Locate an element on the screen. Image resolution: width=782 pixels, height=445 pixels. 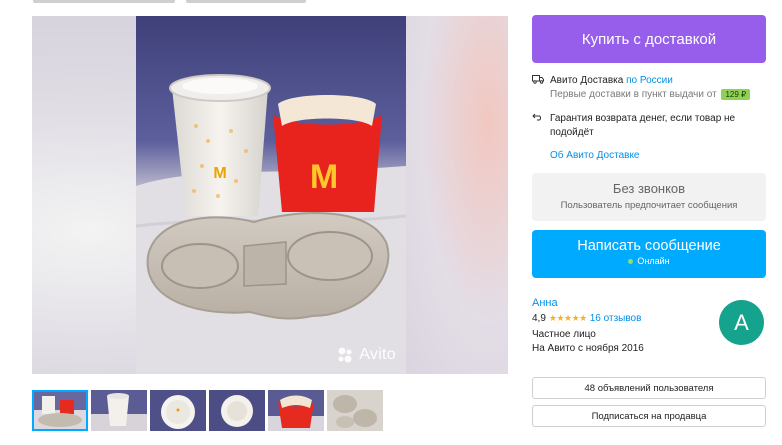
truck-icon is located at coordinates (538, 81).